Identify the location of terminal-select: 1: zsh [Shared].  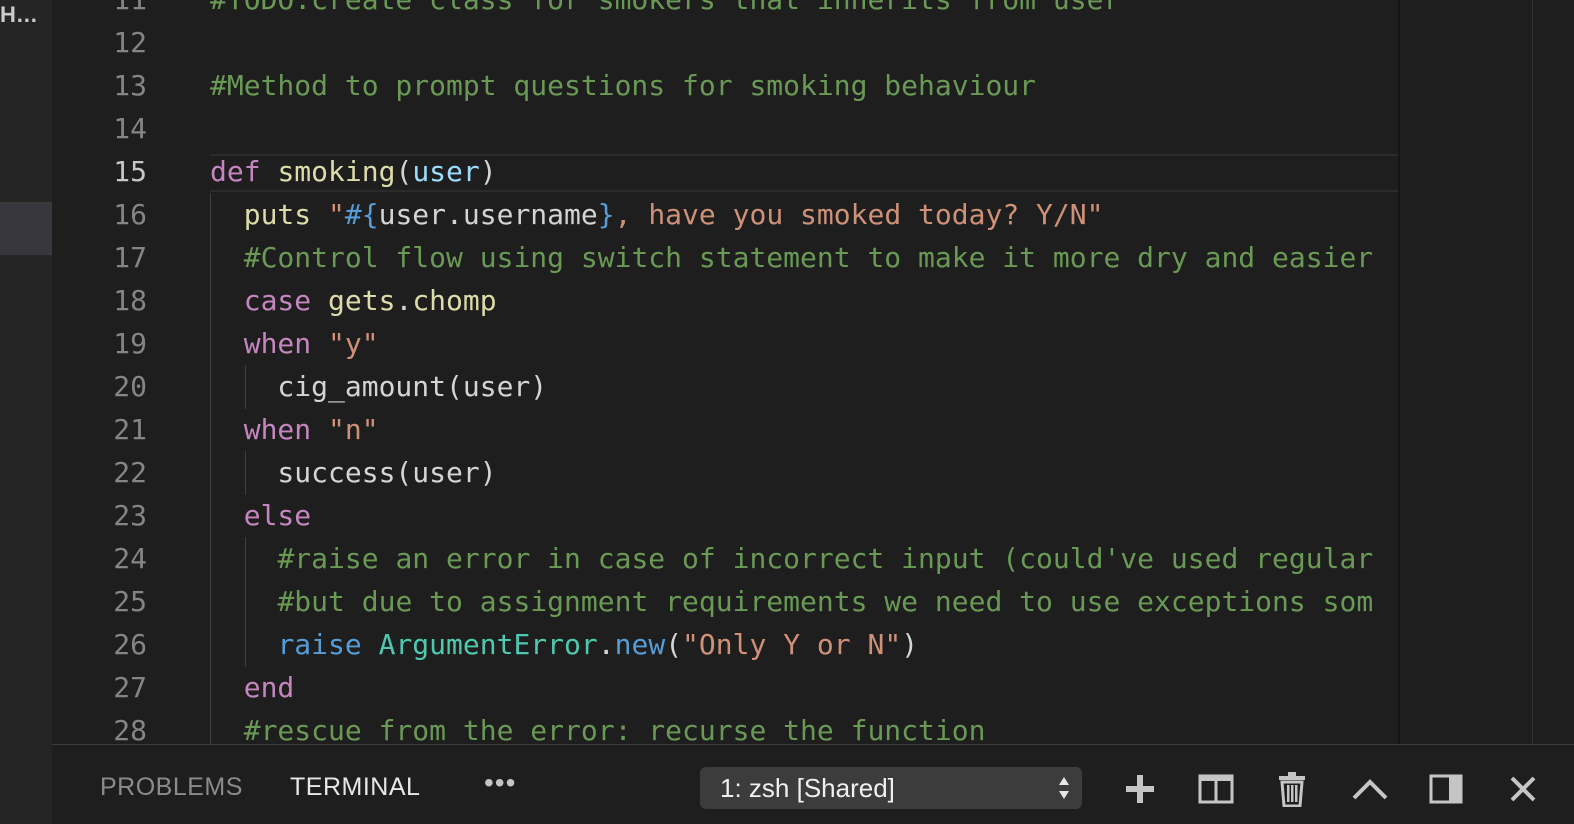
(891, 788).